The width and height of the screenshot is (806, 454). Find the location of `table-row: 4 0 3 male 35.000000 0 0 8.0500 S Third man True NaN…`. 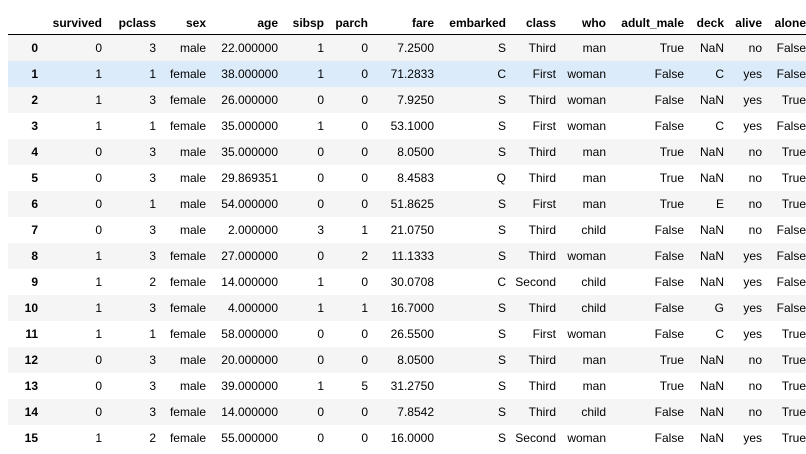

table-row: 4 0 3 male 35.000000 0 0 8.0500 S Third man True NaN… is located at coordinates (407, 151).